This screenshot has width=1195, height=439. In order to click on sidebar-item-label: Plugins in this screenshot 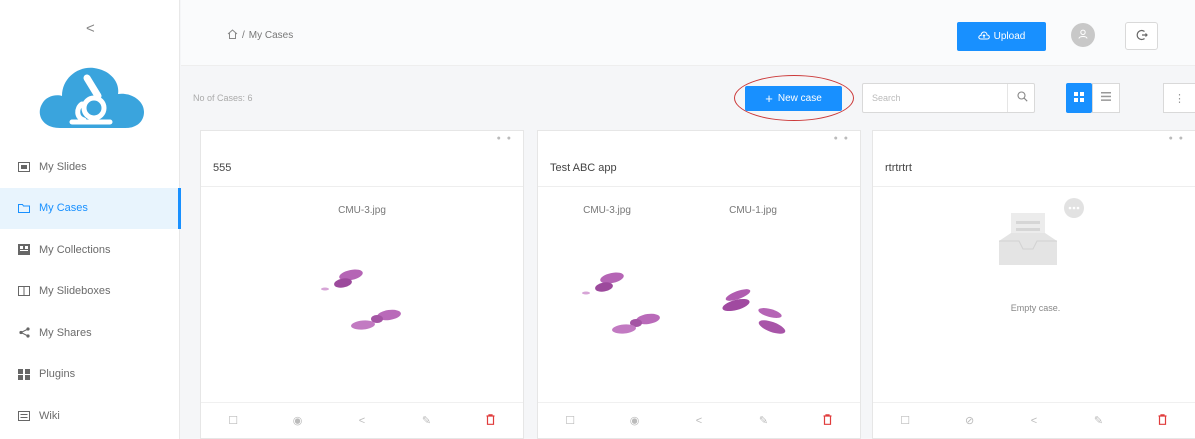, I will do `click(57, 374)`.